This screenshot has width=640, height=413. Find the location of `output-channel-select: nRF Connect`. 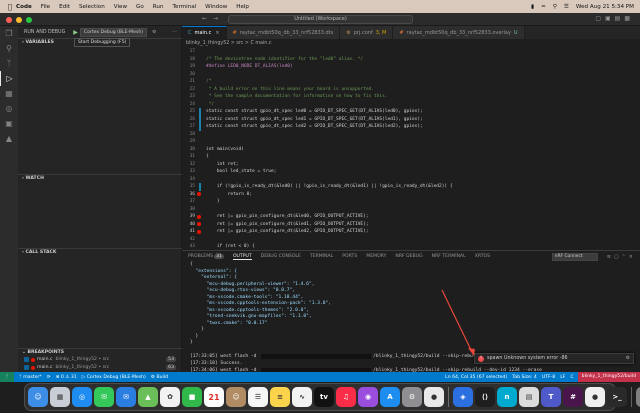

output-channel-select: nRF Connect is located at coordinates (574, 256).